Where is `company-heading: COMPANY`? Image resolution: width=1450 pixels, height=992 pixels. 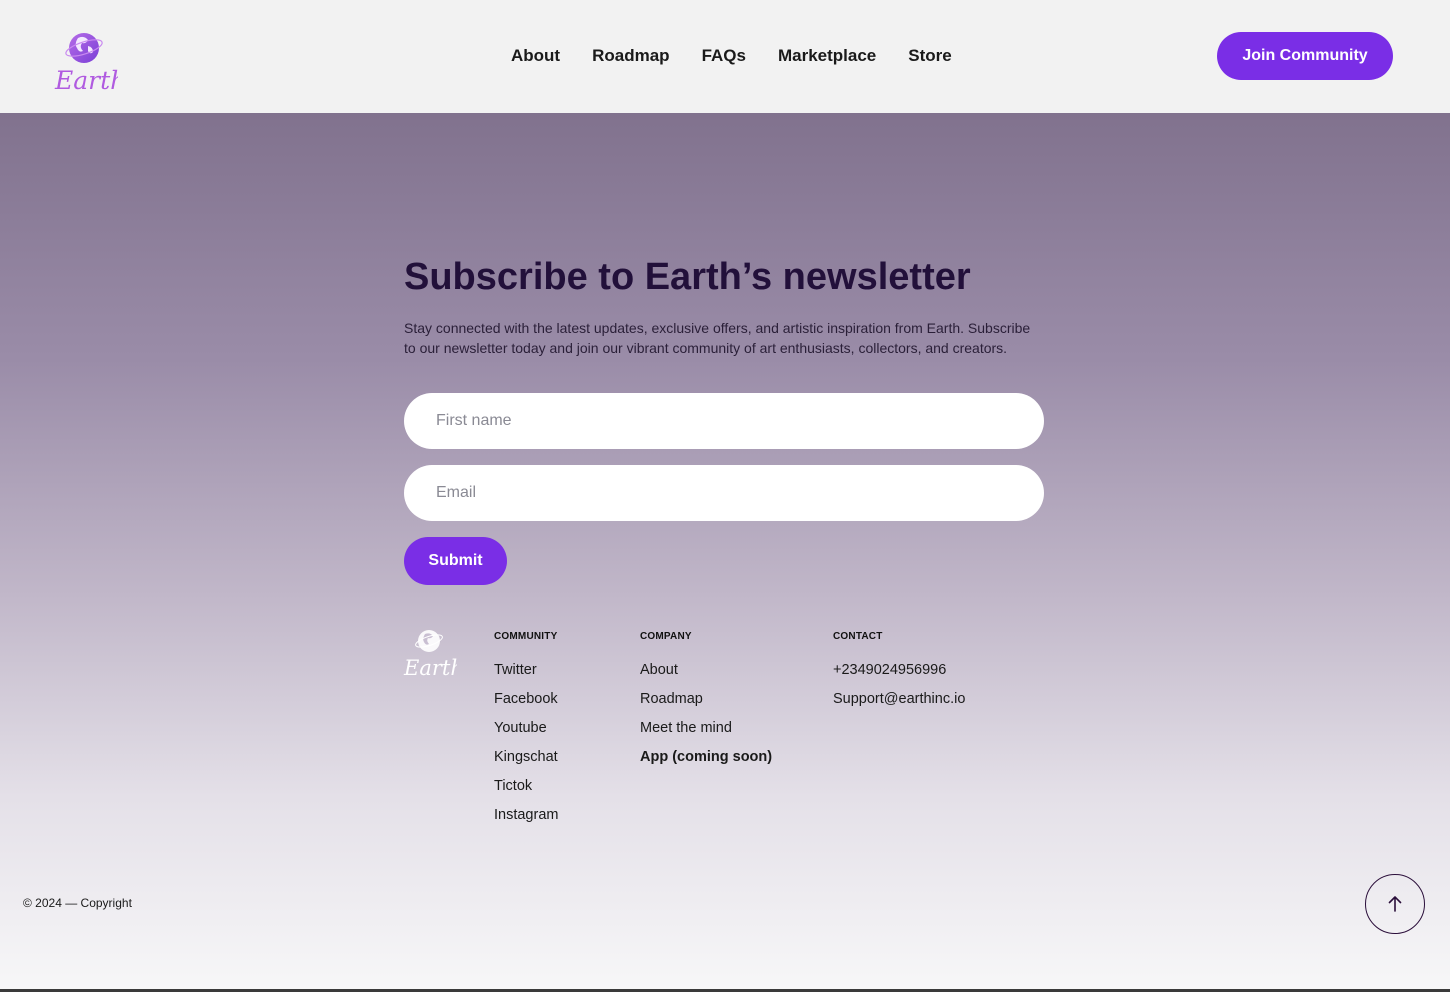 company-heading: COMPANY is located at coordinates (666, 636).